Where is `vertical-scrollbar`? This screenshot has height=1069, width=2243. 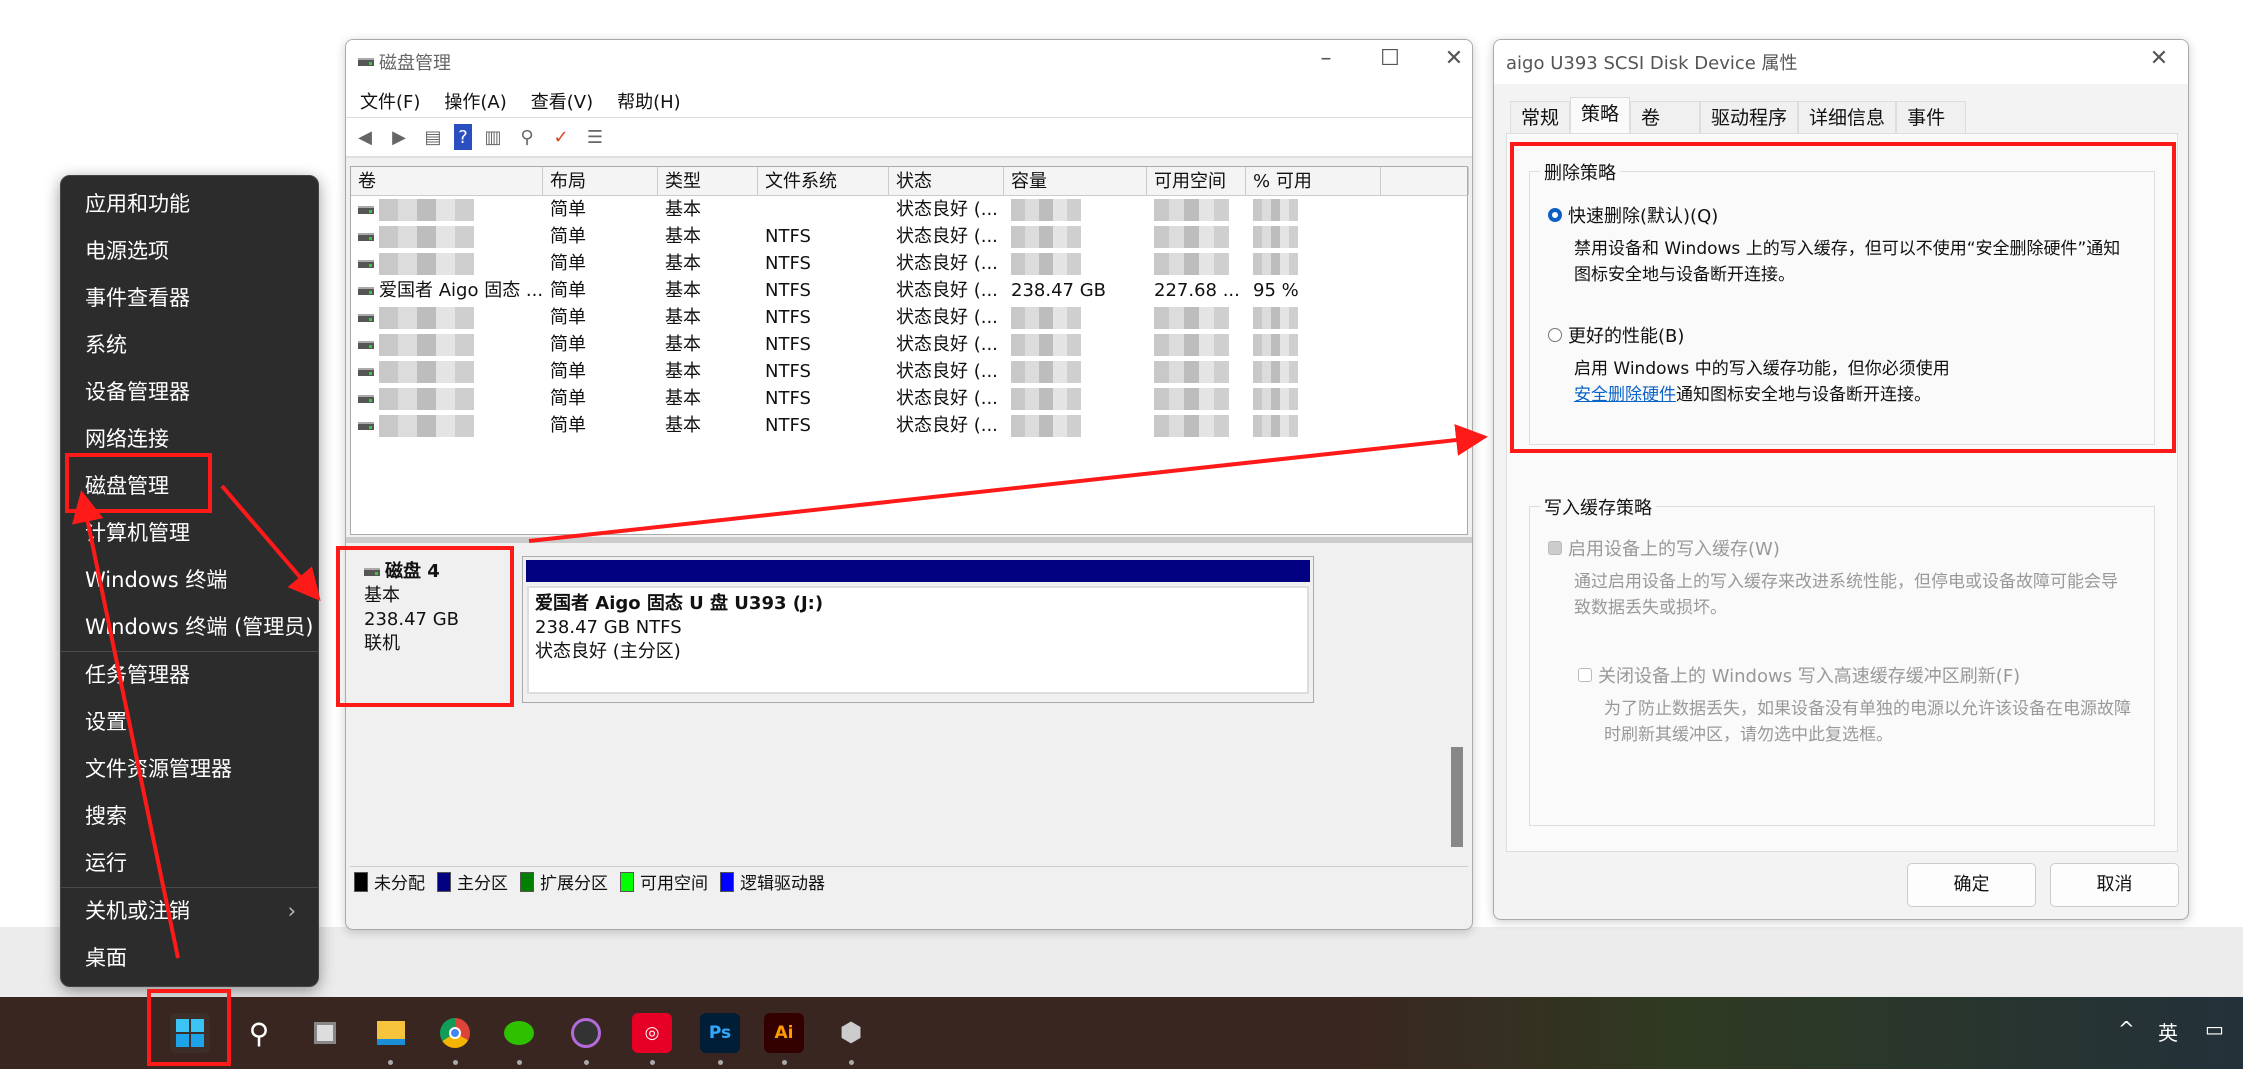
vertical-scrollbar is located at coordinates (1457, 797).